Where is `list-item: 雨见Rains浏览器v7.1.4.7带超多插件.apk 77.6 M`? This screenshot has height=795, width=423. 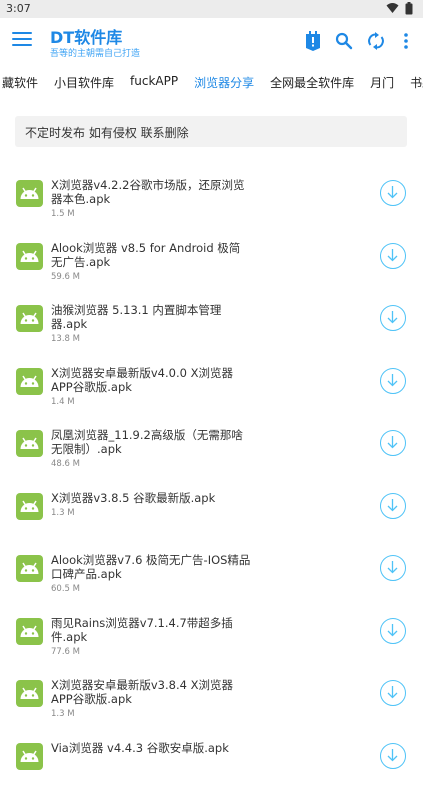 list-item: 雨见Rains浏览器v7.1.4.7带超多插件.apk 77.6 M is located at coordinates (211, 639).